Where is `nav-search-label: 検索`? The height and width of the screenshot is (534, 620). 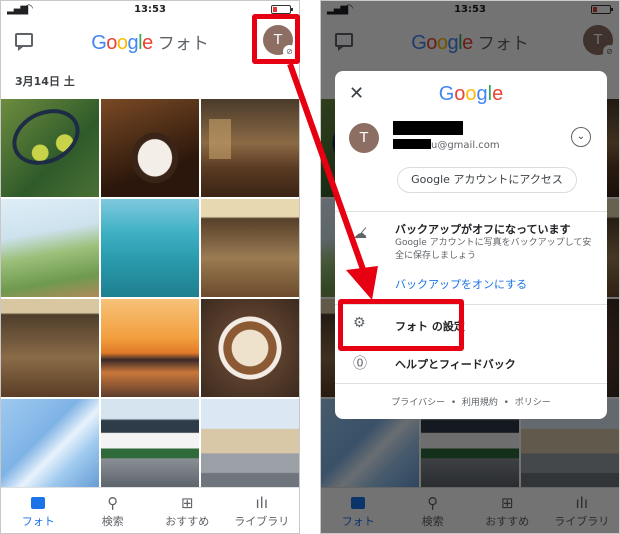
nav-search-label: 検索 is located at coordinates (112, 521).